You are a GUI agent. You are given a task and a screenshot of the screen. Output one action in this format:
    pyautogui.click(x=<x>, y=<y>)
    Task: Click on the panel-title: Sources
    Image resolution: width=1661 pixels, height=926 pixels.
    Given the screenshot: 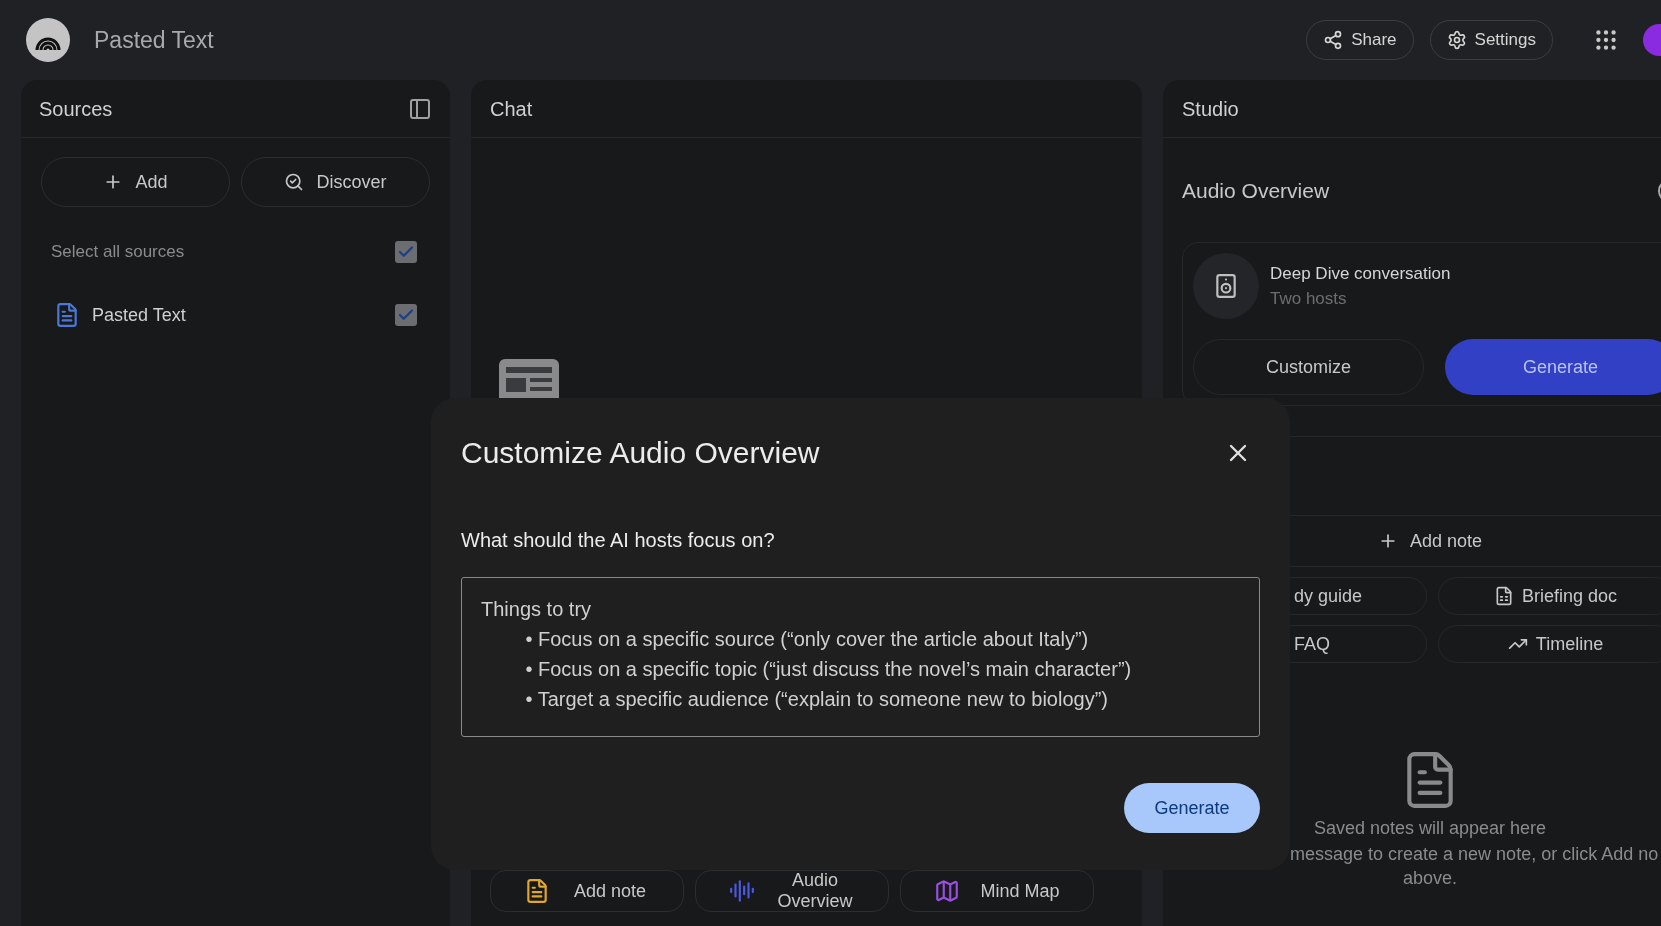 What is the action you would take?
    pyautogui.click(x=76, y=109)
    